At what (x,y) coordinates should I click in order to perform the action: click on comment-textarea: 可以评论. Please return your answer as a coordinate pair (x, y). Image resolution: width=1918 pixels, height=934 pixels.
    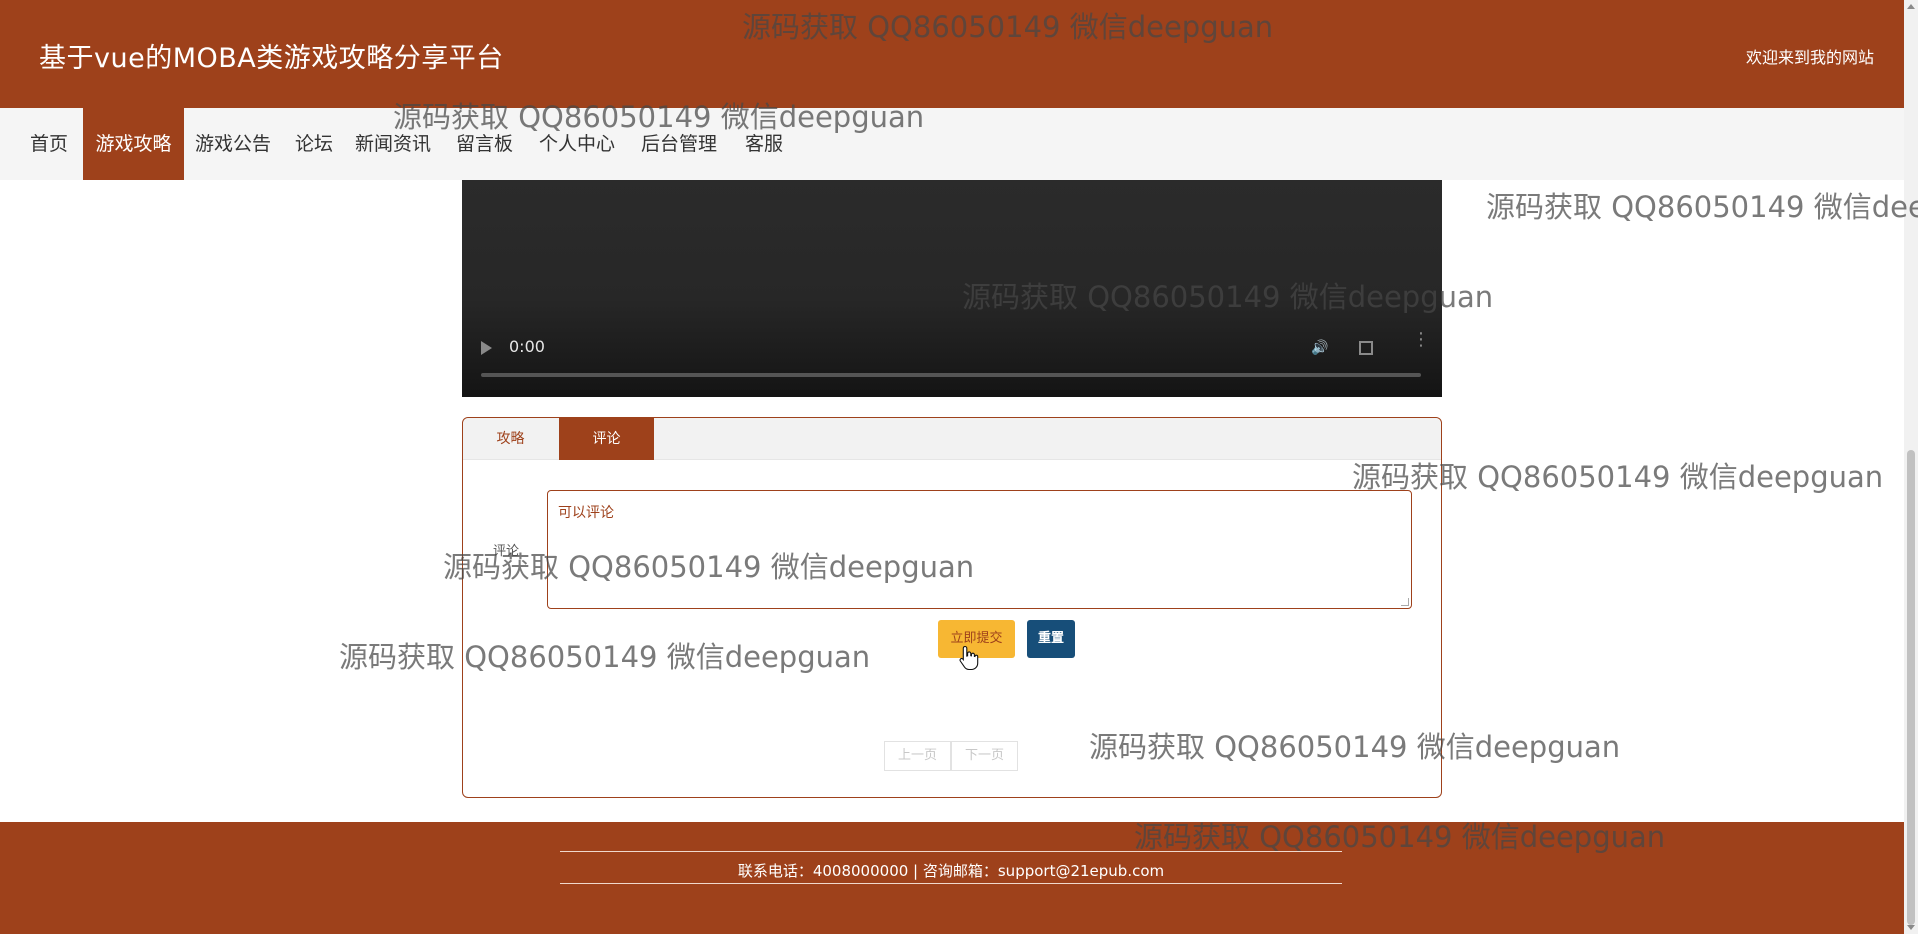
    Looking at the image, I should click on (979, 549).